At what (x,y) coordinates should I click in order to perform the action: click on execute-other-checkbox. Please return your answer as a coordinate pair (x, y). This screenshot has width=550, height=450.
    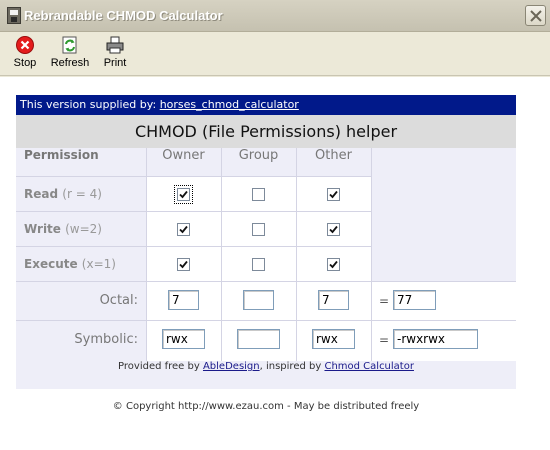
    Looking at the image, I should click on (333, 264).